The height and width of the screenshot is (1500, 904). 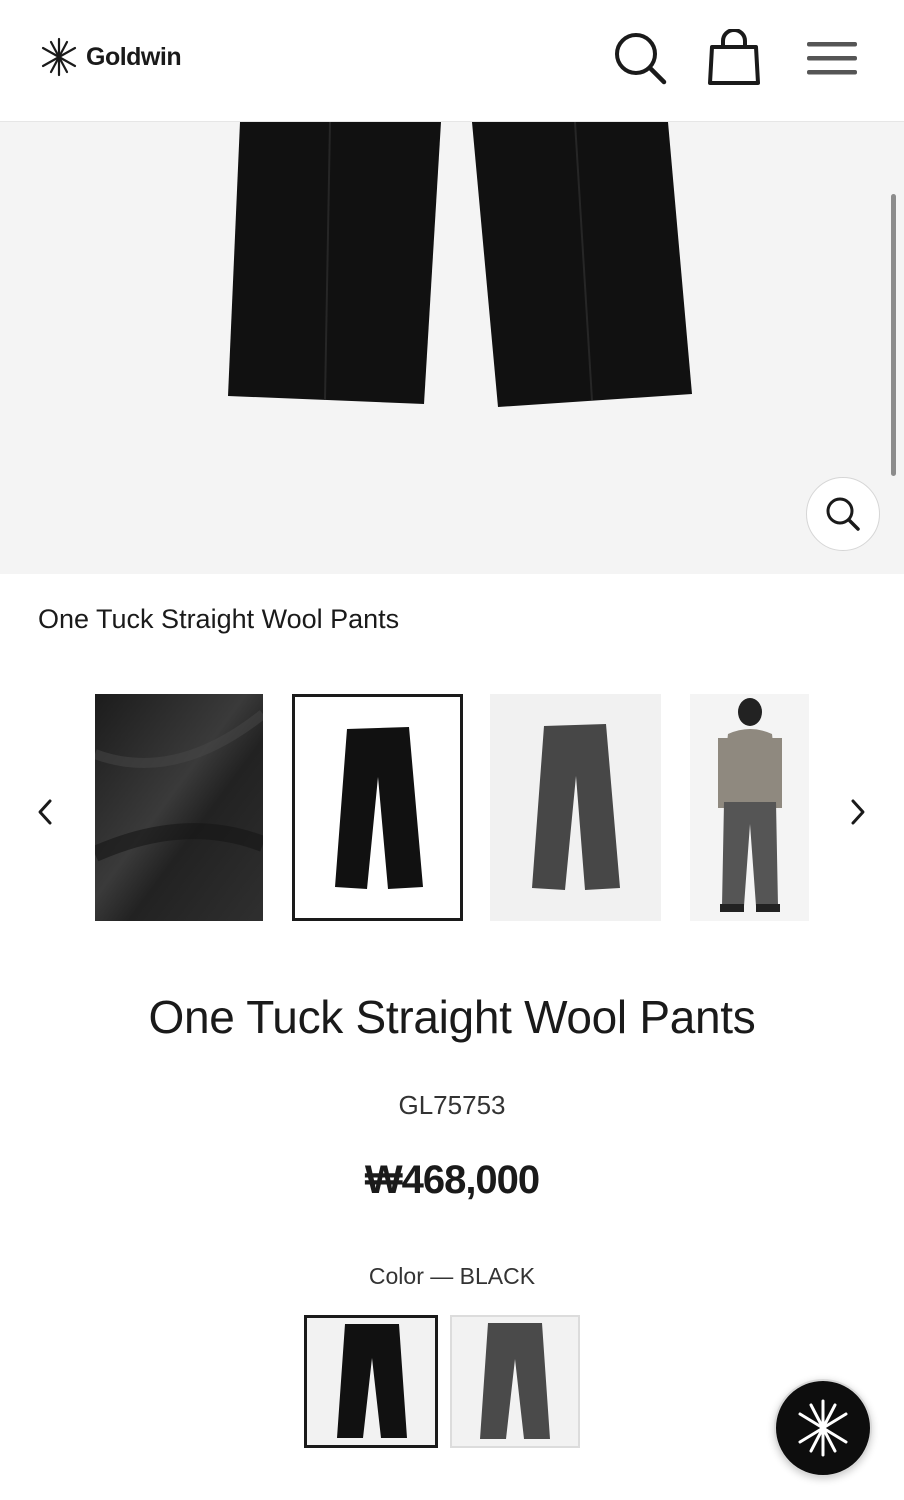 I want to click on brand-name: Goldwin, so click(x=134, y=56).